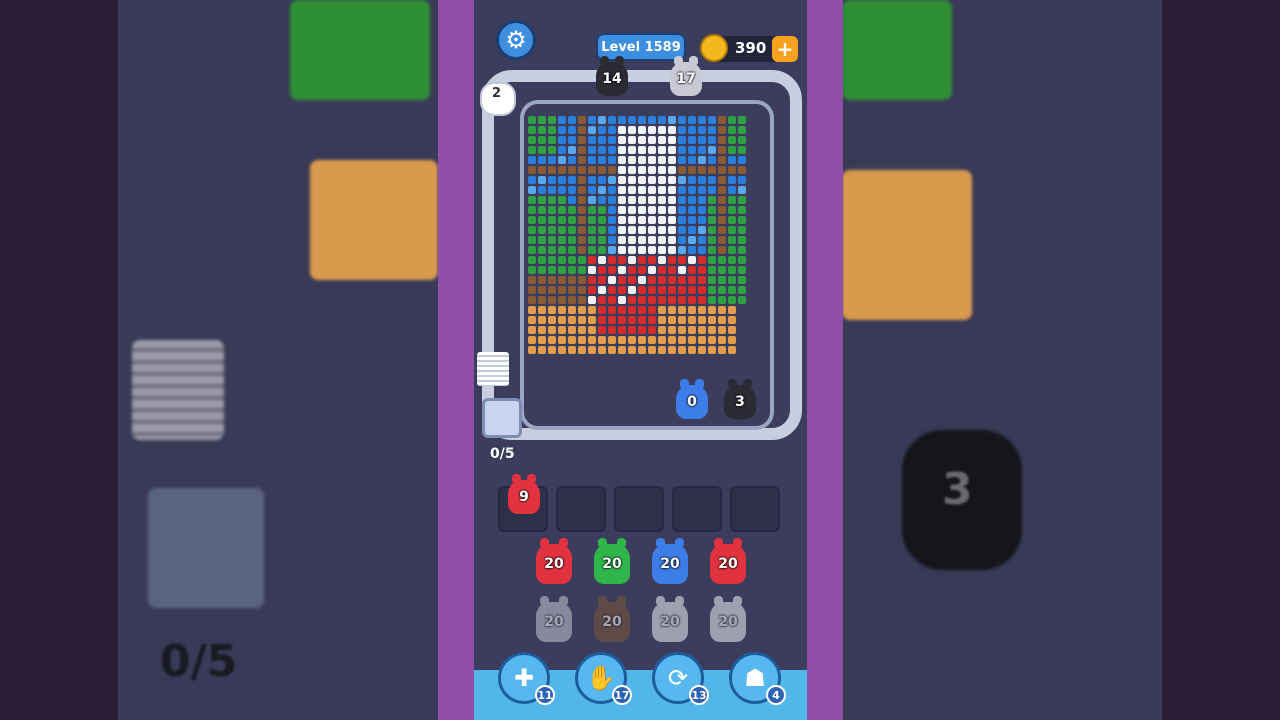  What do you see at coordinates (785, 49) in the screenshot?
I see `buy-coins-button: +` at bounding box center [785, 49].